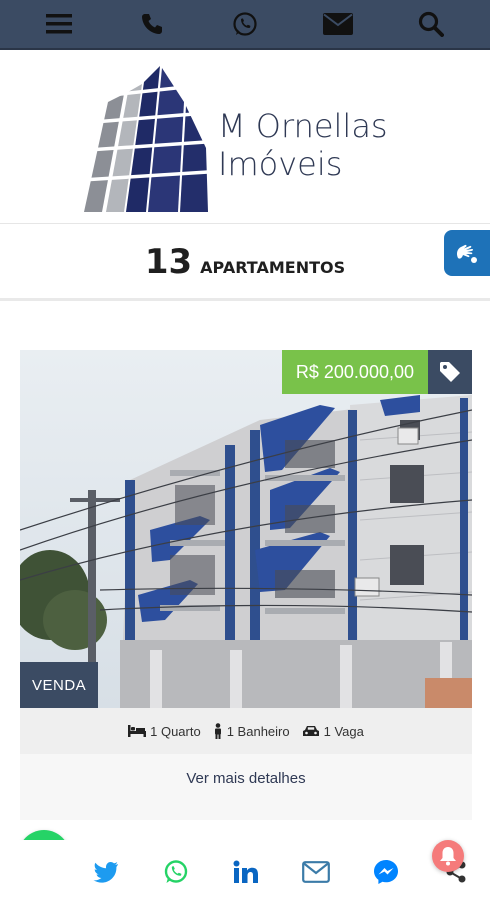 This screenshot has width=490, height=900. Describe the element at coordinates (246, 787) in the screenshot. I see `see-more-details-link: Ver mais detalhes` at that location.